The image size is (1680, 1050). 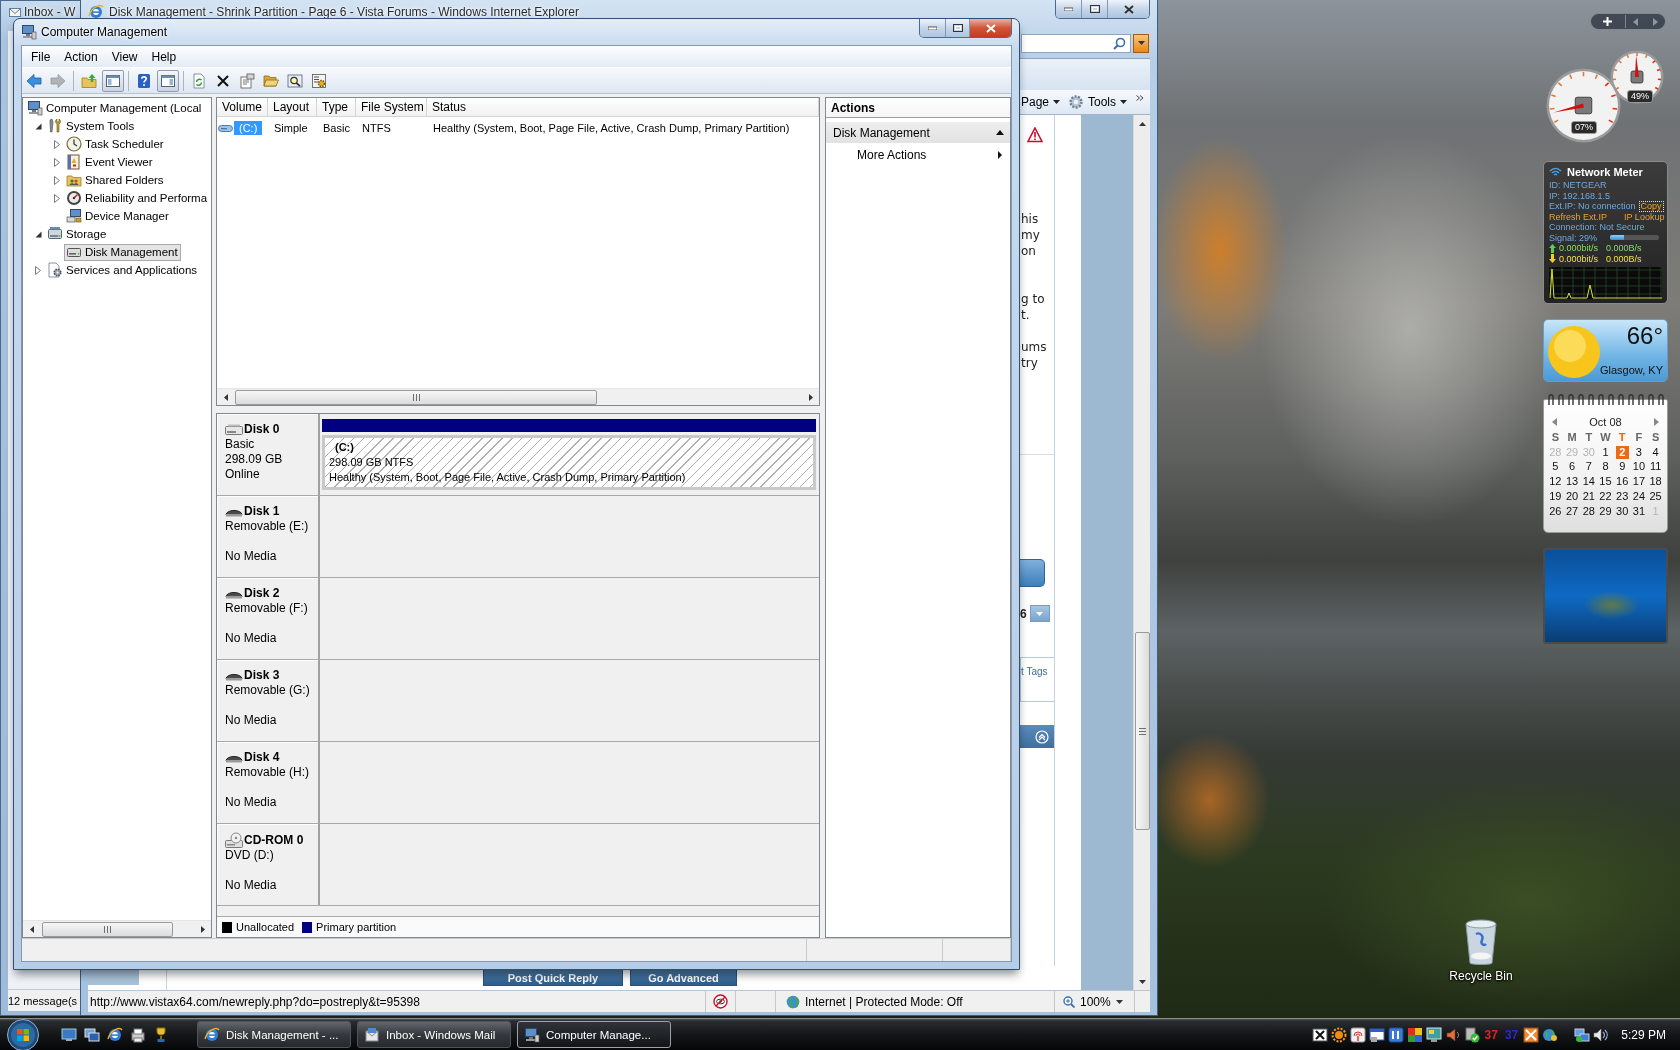 What do you see at coordinates (1639, 511) in the screenshot?
I see `calendar-day: 31` at bounding box center [1639, 511].